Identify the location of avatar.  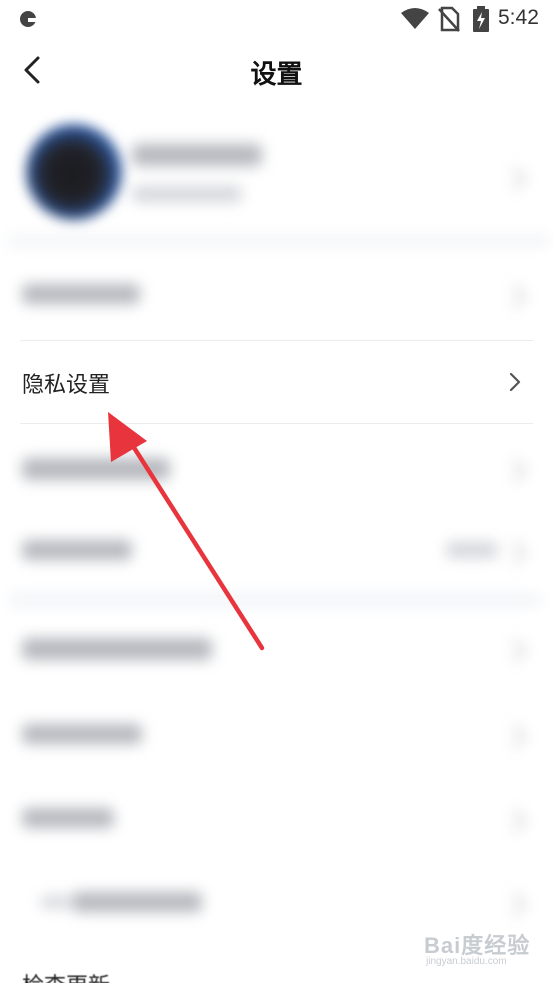
(74, 172).